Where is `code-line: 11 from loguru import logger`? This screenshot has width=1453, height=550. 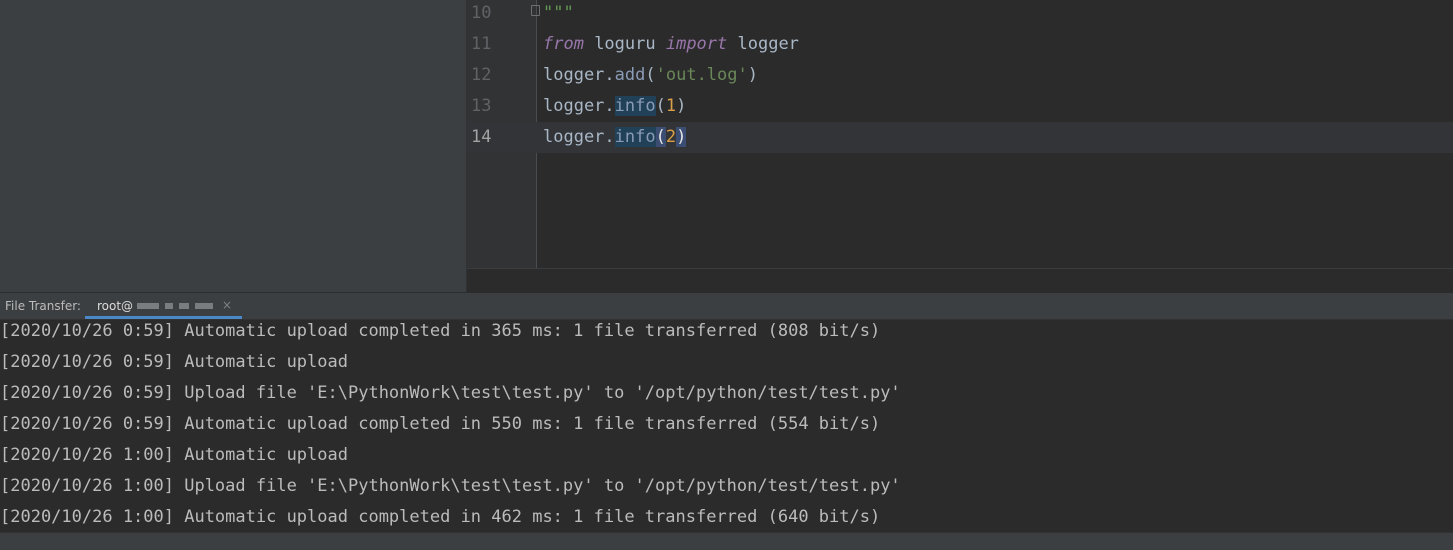
code-line: 11 from loguru import logger is located at coordinates (960, 44).